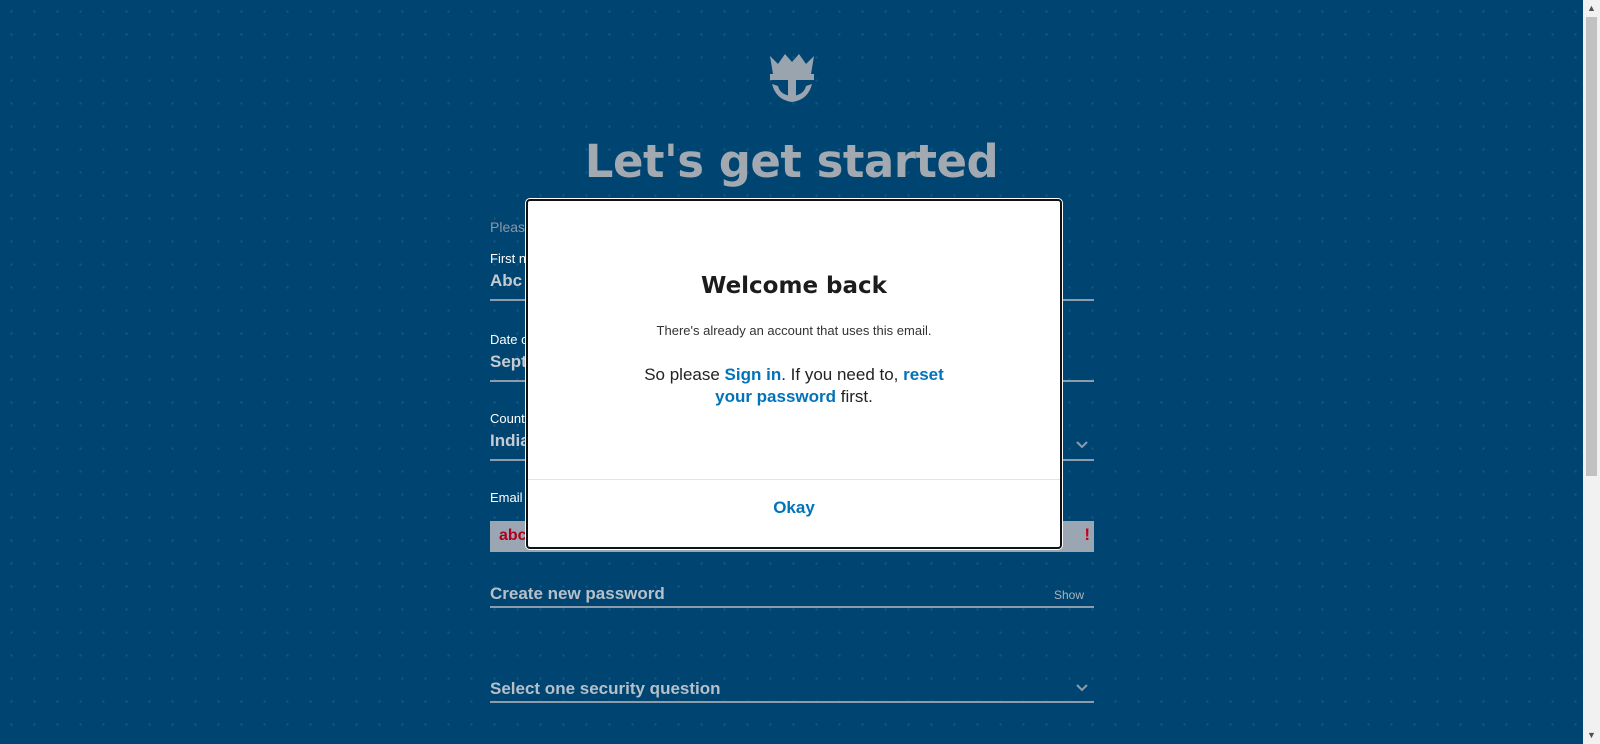 The image size is (1600, 744). I want to click on scroll-up-arrow-icon: ▲, so click(1591, 8).